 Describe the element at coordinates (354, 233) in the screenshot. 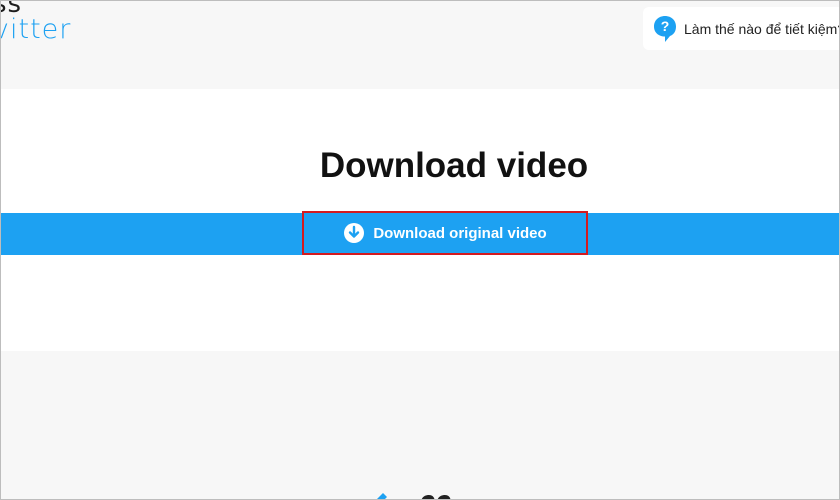

I see `download-arrow-circle-icon` at that location.